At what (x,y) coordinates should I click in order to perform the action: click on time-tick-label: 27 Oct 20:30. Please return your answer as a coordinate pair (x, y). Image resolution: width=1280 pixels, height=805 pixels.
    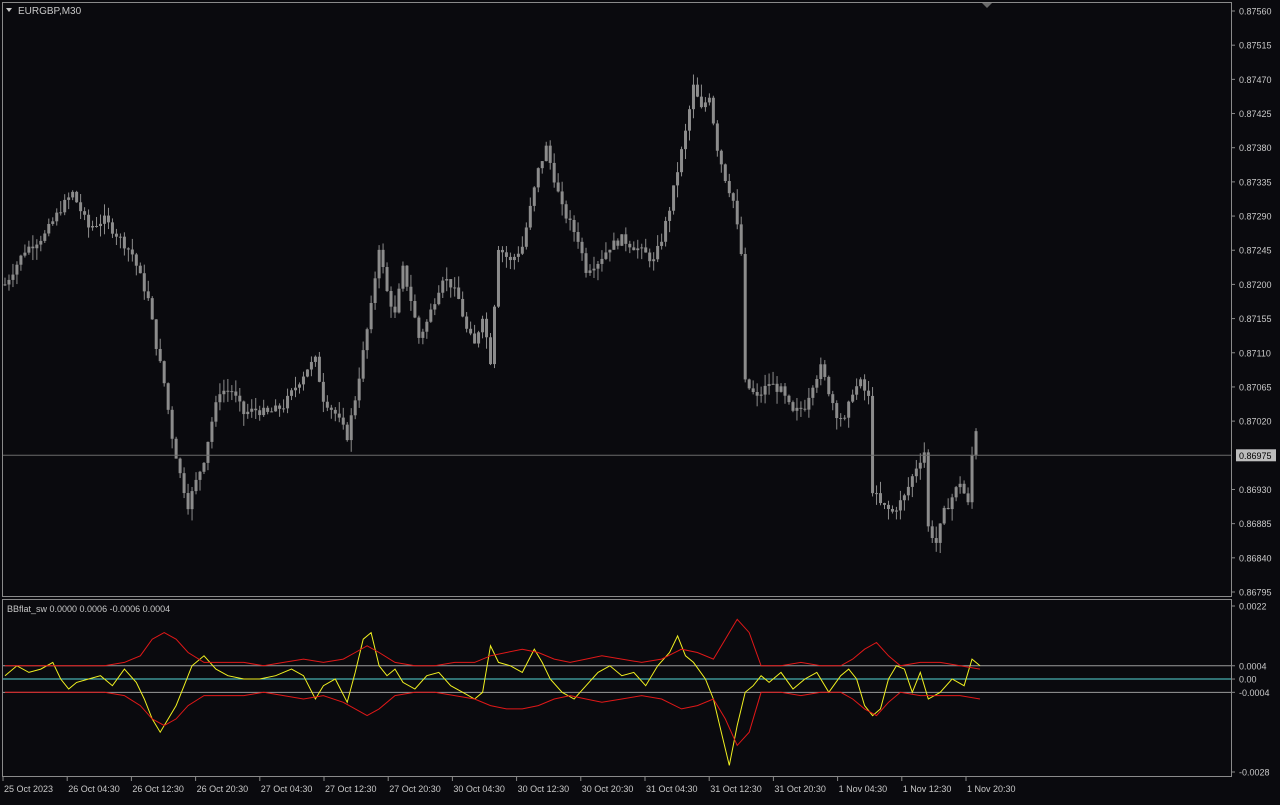
    Looking at the image, I should click on (415, 789).